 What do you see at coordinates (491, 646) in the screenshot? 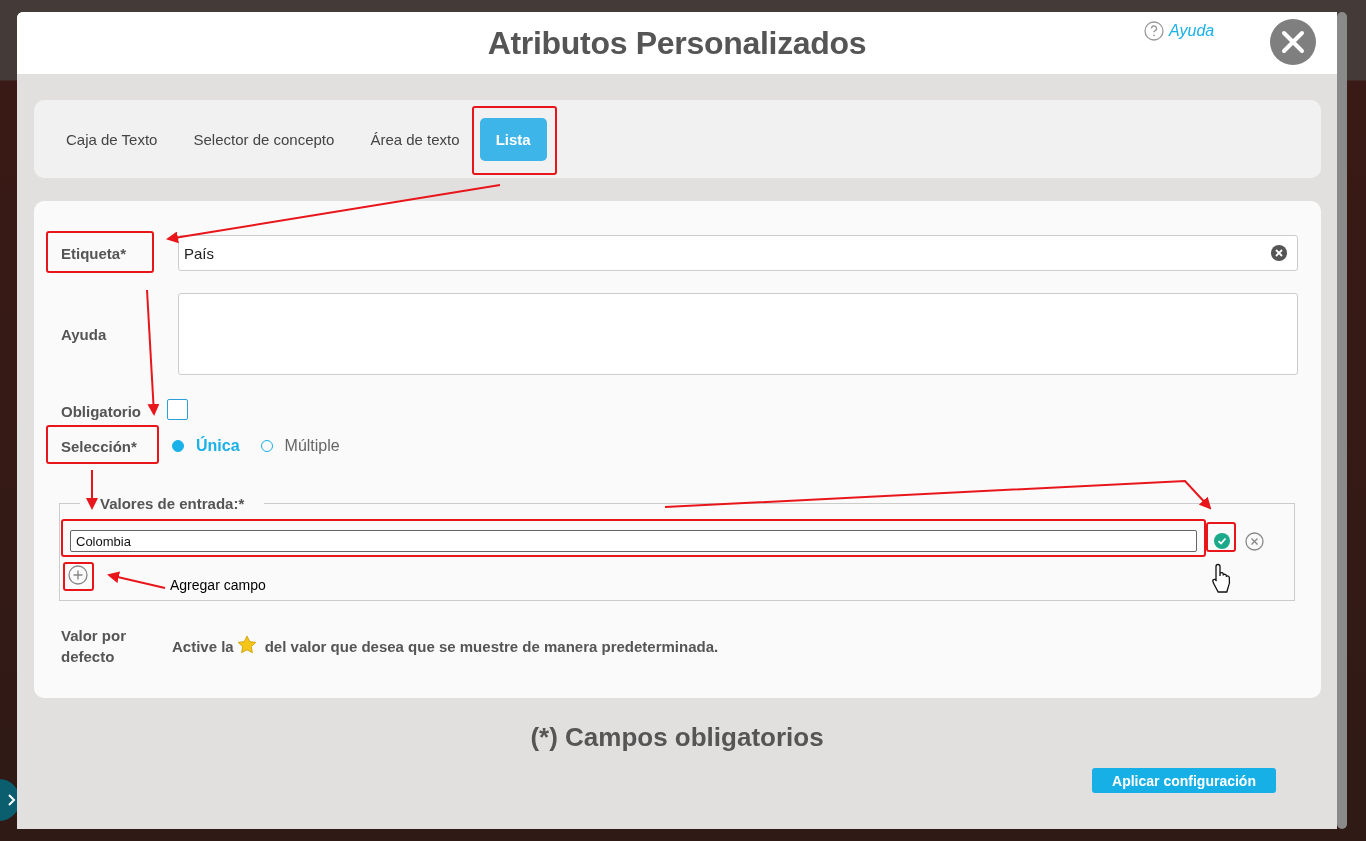
I see `hint-text: del valor que desea que se muestre de manera predeterminada.` at bounding box center [491, 646].